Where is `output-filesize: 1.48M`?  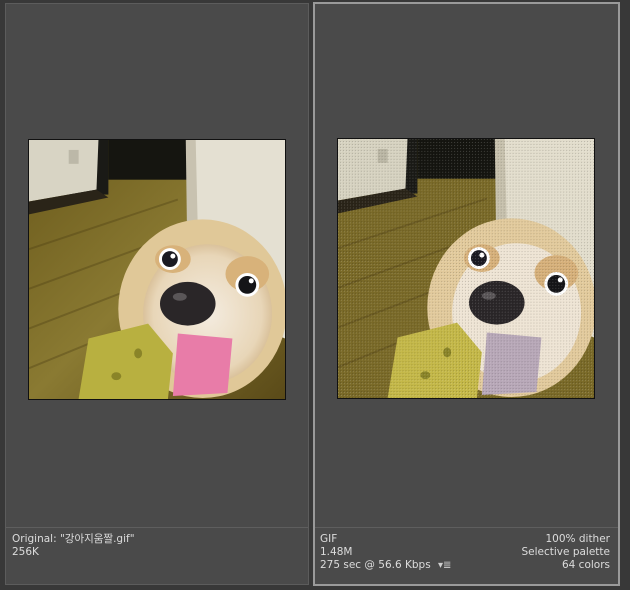 output-filesize: 1.48M is located at coordinates (336, 552).